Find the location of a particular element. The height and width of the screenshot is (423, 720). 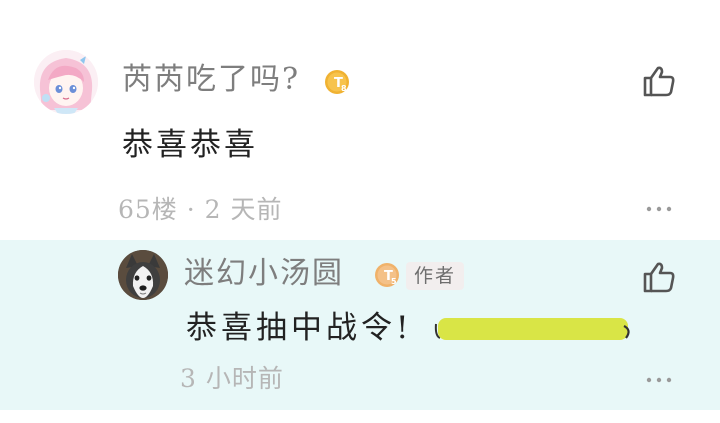

husky-dog-avatar-icon is located at coordinates (143, 275).